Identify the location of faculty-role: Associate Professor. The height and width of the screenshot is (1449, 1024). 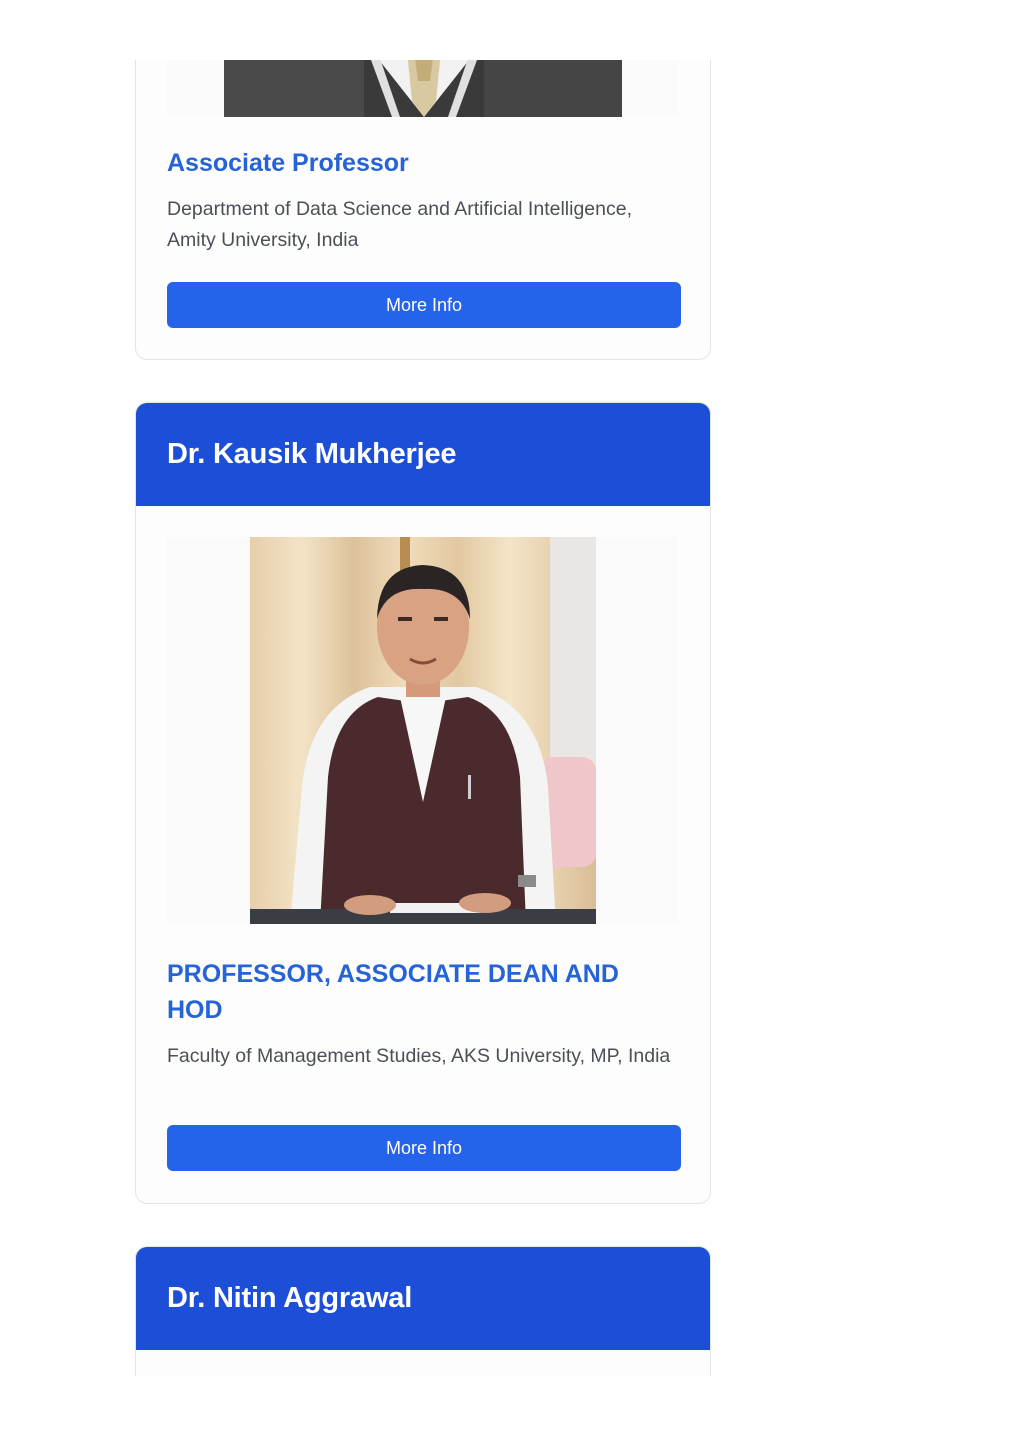
(288, 163).